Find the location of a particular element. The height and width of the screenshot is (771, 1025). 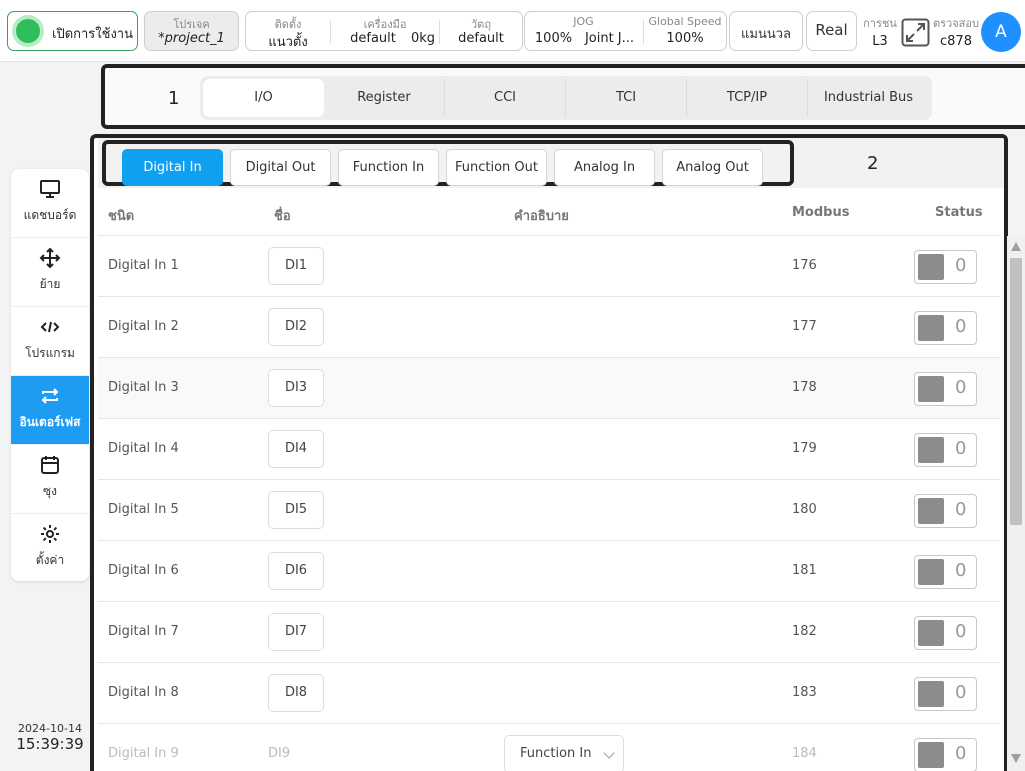

status-led-icon is located at coordinates (28, 31).